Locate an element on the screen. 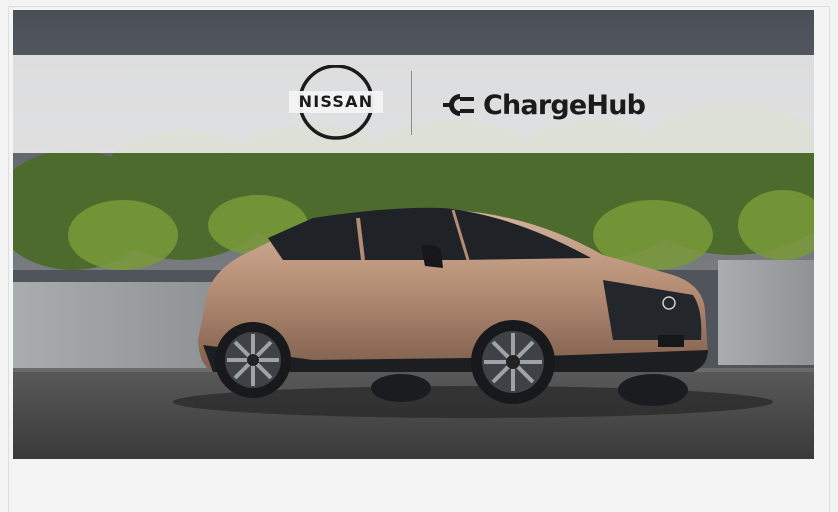 Image resolution: width=838 pixels, height=512 pixels. logo-divider is located at coordinates (411, 103).